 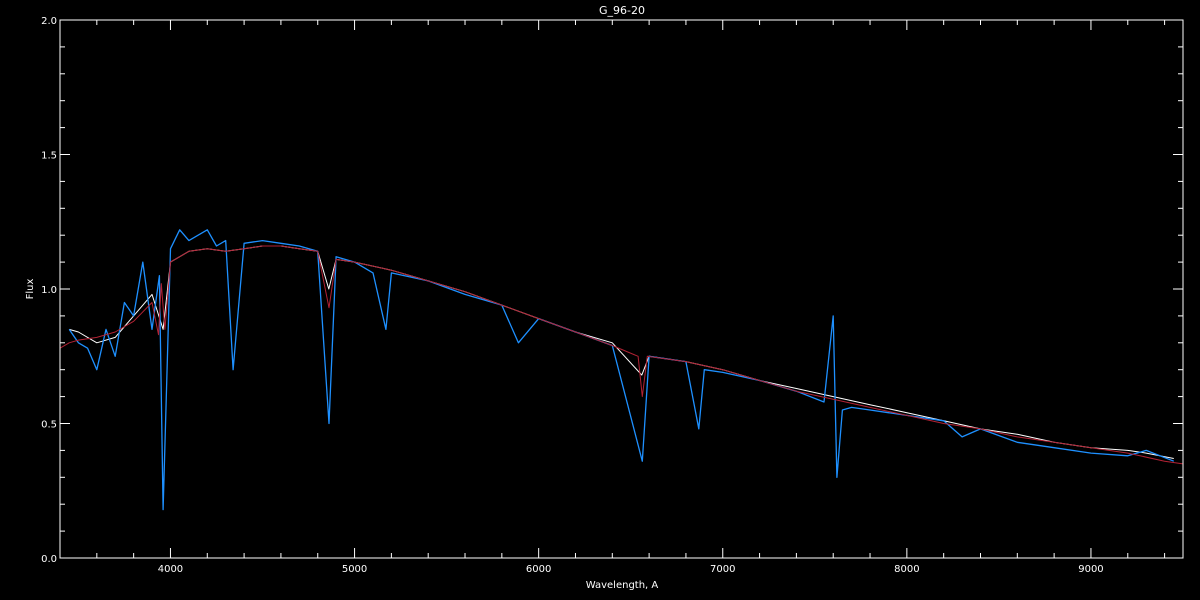 I want to click on x-axis-label: Wavelength, A, so click(x=622, y=585).